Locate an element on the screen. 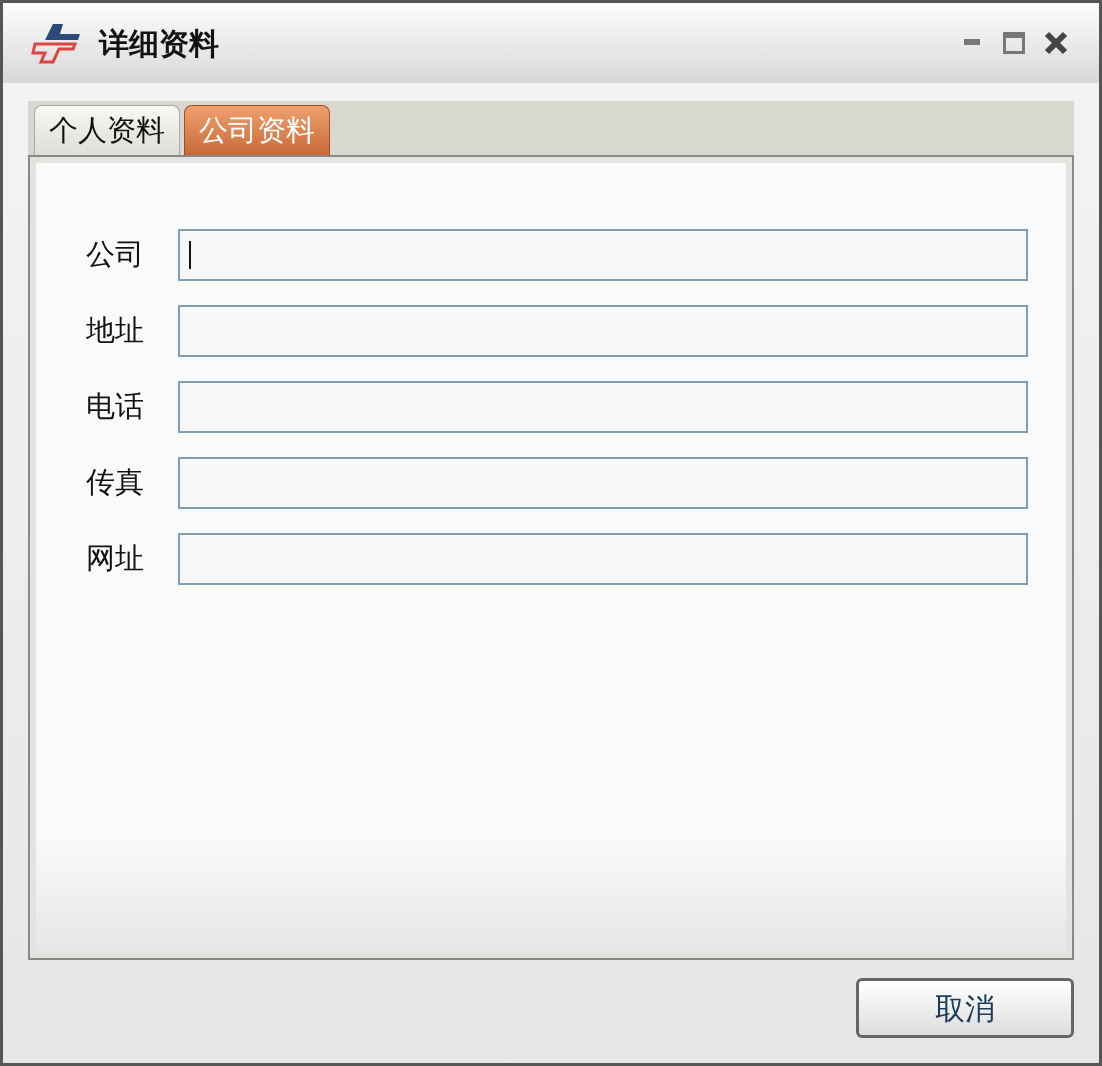 Image resolution: width=1102 pixels, height=1066 pixels. maximize-icon is located at coordinates (1014, 43).